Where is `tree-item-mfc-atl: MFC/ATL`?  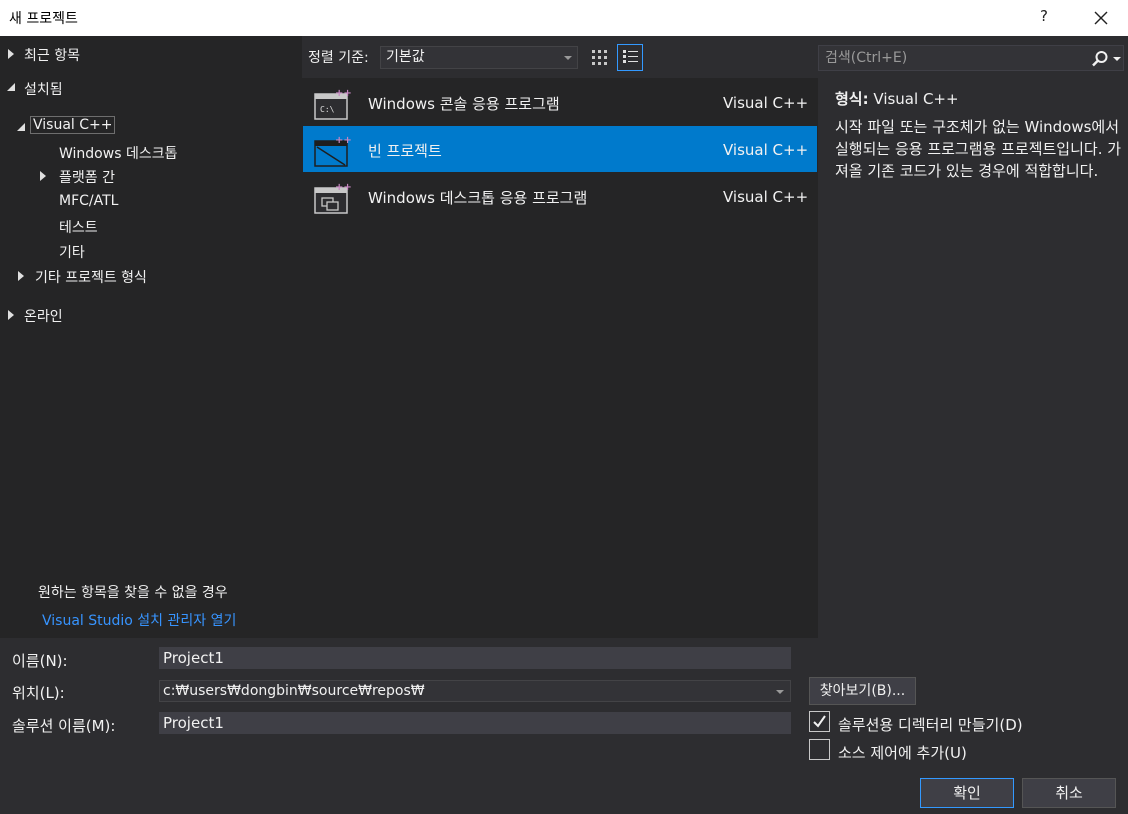 tree-item-mfc-atl: MFC/ATL is located at coordinates (88, 201).